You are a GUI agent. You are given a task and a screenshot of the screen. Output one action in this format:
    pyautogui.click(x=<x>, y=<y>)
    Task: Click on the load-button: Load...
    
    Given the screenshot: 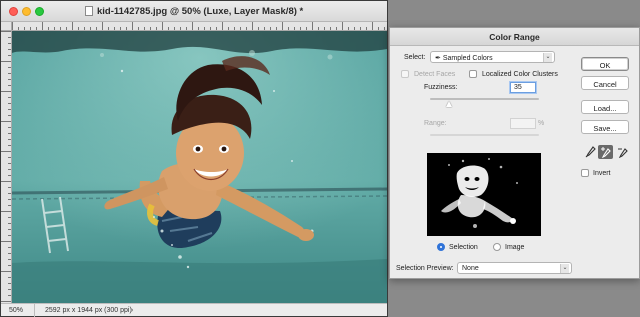 What is the action you would take?
    pyautogui.click(x=605, y=107)
    